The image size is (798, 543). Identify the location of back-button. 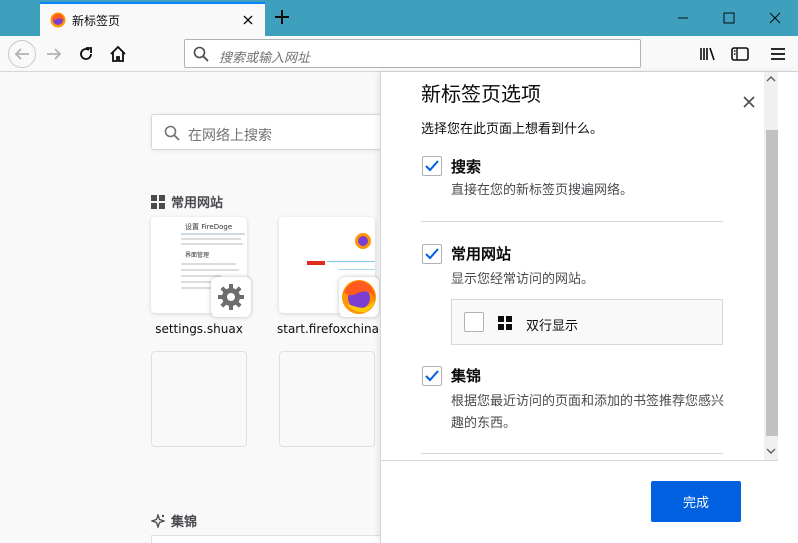
(22, 54).